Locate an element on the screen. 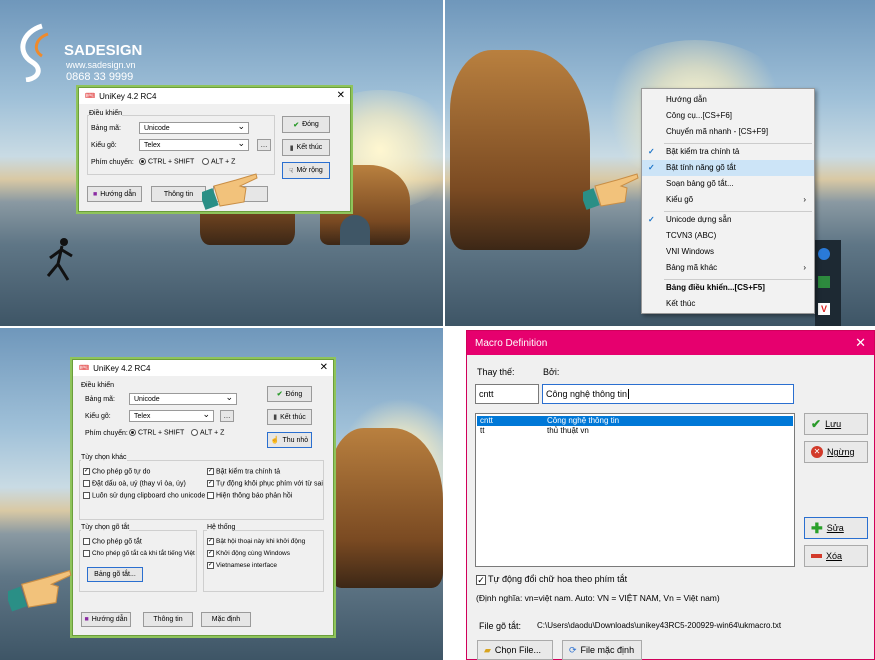 The image size is (875, 660). option-label: Luôn sử dụng clipboard cho unicode is located at coordinates (149, 496).